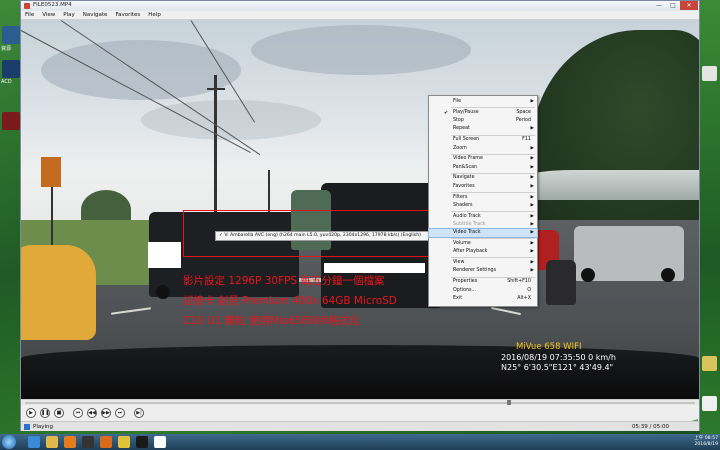 The width and height of the screenshot is (720, 450). Describe the element at coordinates (709, 403) in the screenshot. I see `desktop-right-doc-icon` at that location.